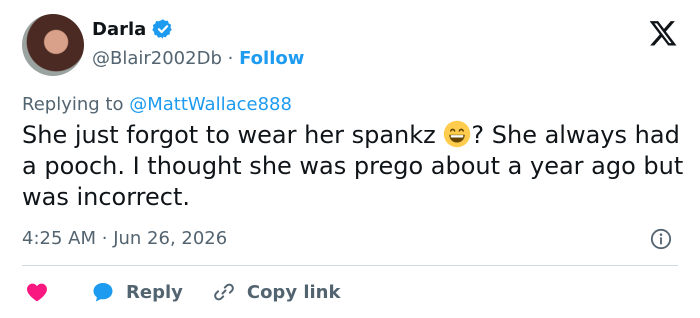 The height and width of the screenshot is (318, 700). I want to click on author-row: Darla, so click(133, 29).